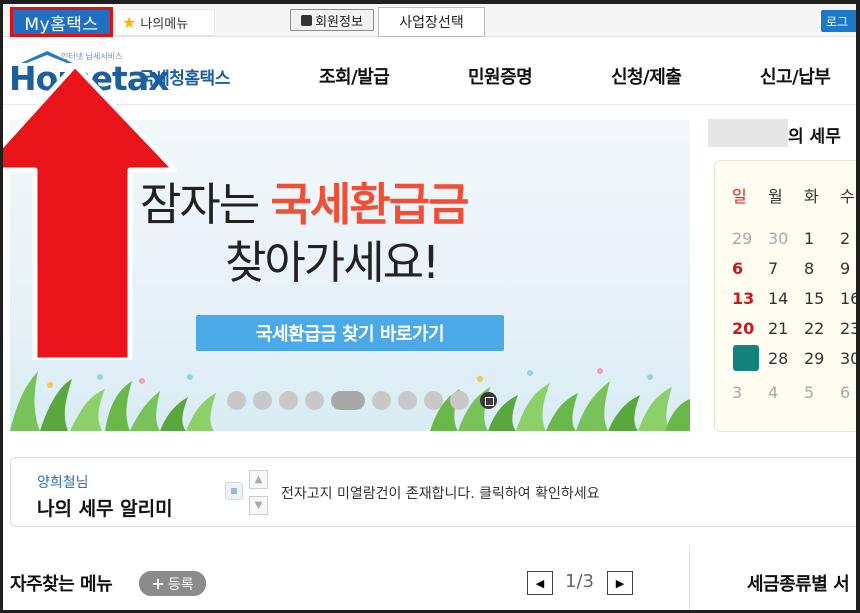 Image resolution: width=860 pixels, height=613 pixels. What do you see at coordinates (488, 400) in the screenshot?
I see `pause-icon` at bounding box center [488, 400].